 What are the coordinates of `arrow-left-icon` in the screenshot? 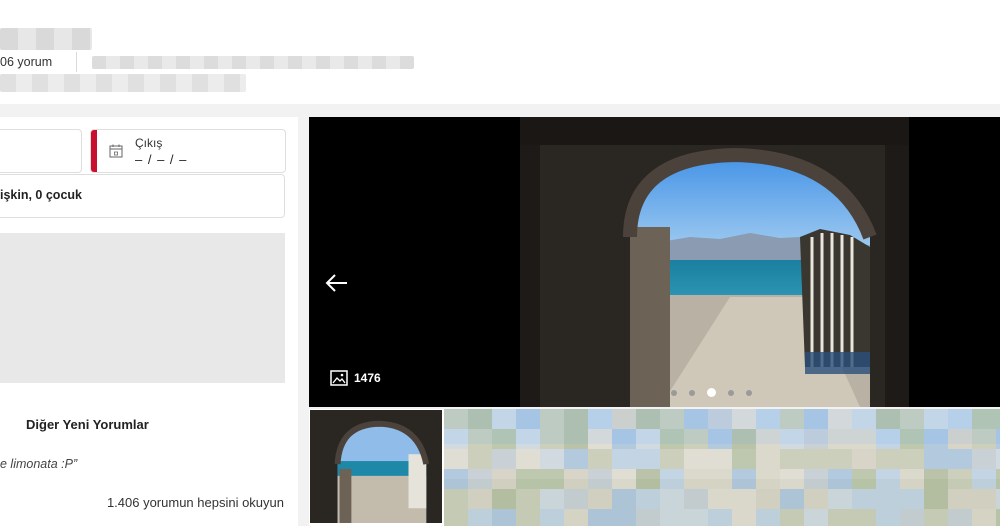 It's located at (337, 283).